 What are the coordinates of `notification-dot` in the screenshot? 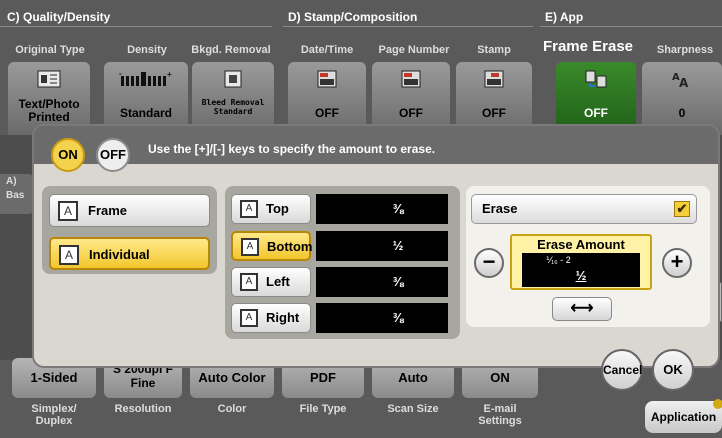 It's located at (717, 404).